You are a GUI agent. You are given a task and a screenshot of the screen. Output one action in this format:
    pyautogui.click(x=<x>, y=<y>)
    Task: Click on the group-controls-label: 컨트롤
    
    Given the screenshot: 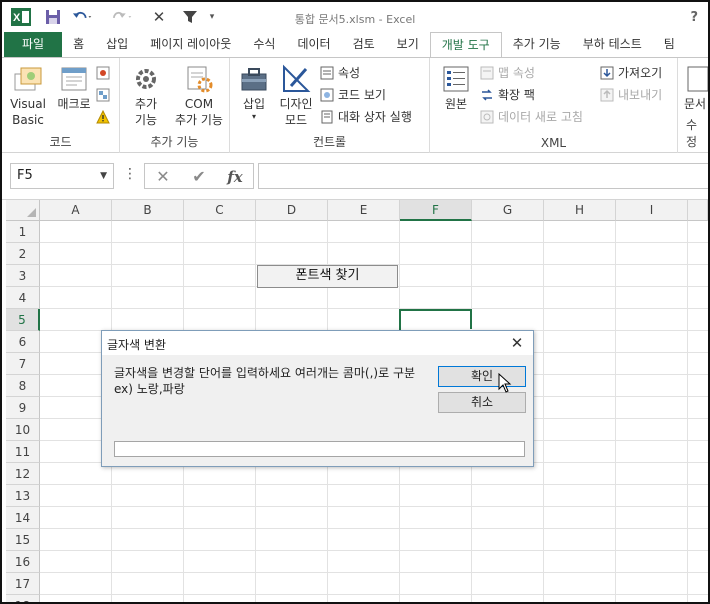 What is the action you would take?
    pyautogui.click(x=329, y=142)
    